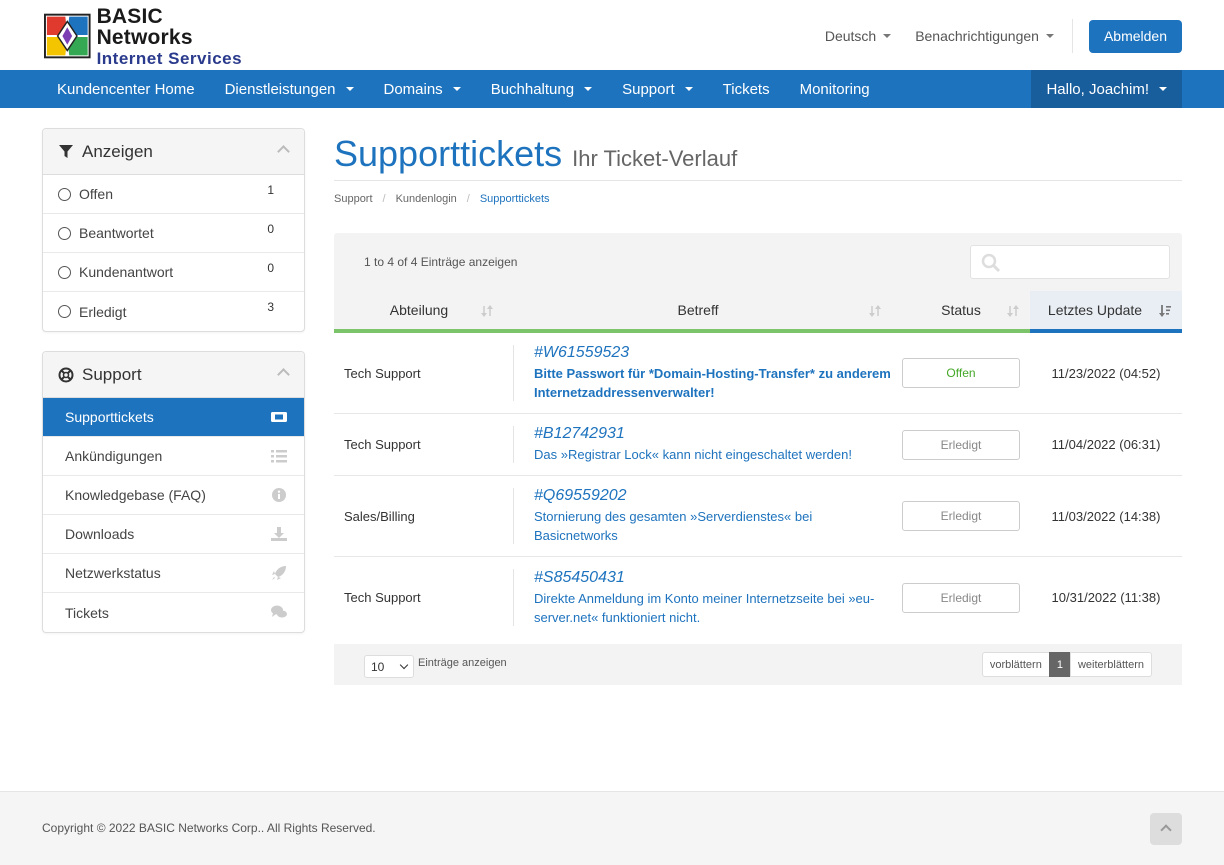 The image size is (1224, 865). Describe the element at coordinates (1095, 310) in the screenshot. I see `column-label: Letztes Update` at that location.